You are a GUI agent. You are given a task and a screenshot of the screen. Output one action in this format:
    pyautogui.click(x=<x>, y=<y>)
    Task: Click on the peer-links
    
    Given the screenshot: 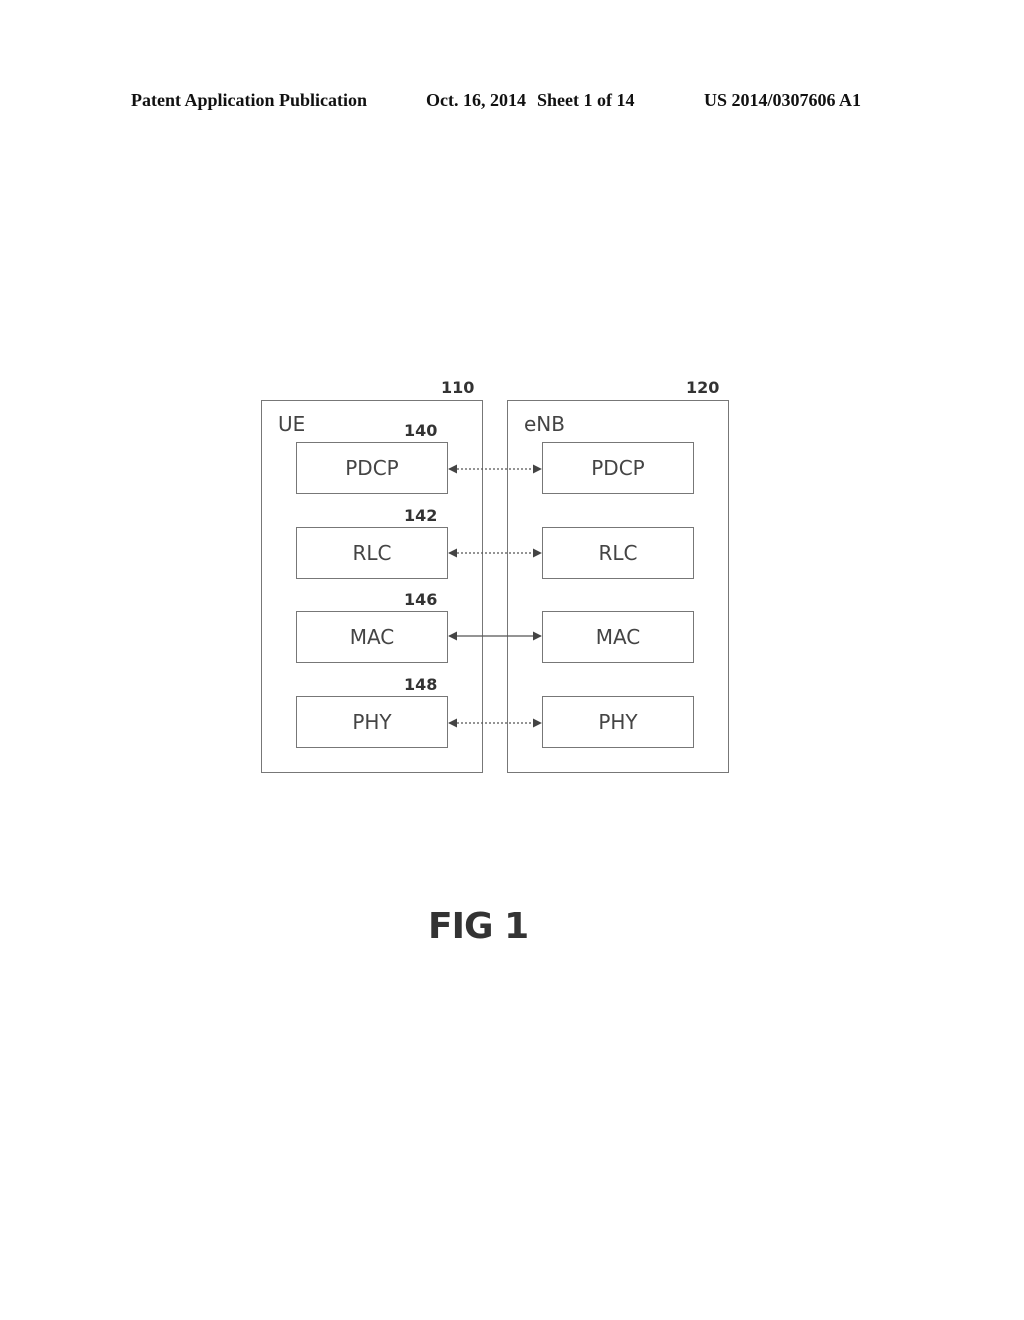 What is the action you would take?
    pyautogui.click(x=495, y=596)
    